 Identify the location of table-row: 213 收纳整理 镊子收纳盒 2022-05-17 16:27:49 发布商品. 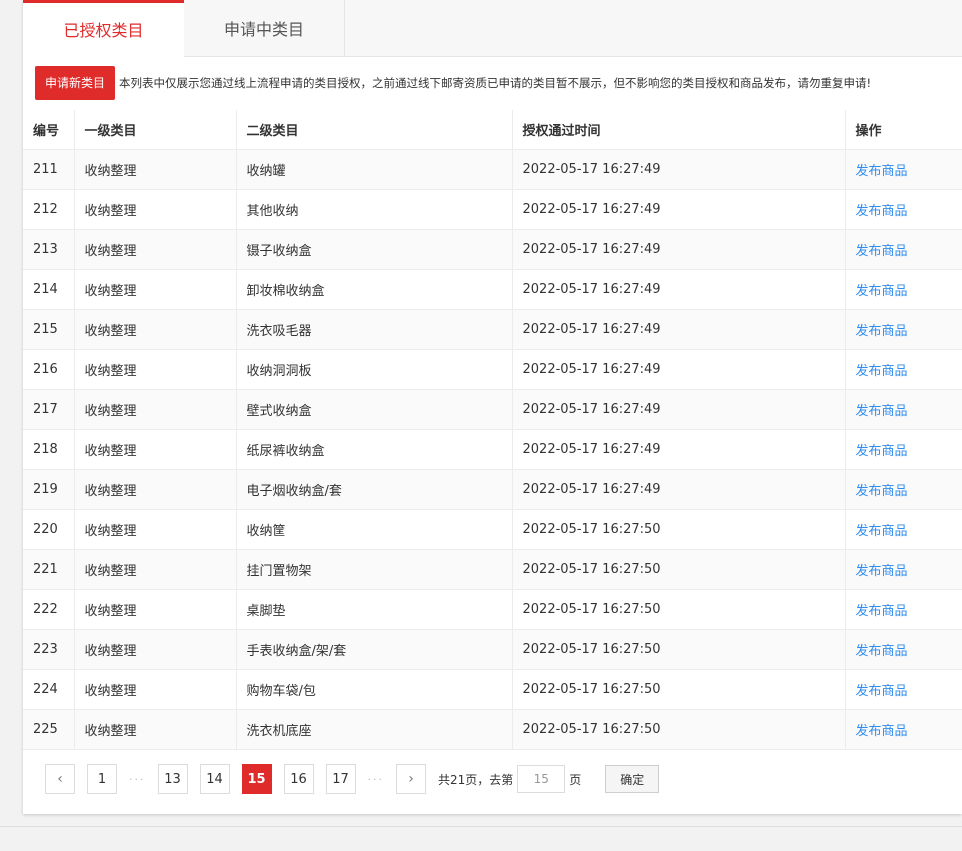
(492, 249).